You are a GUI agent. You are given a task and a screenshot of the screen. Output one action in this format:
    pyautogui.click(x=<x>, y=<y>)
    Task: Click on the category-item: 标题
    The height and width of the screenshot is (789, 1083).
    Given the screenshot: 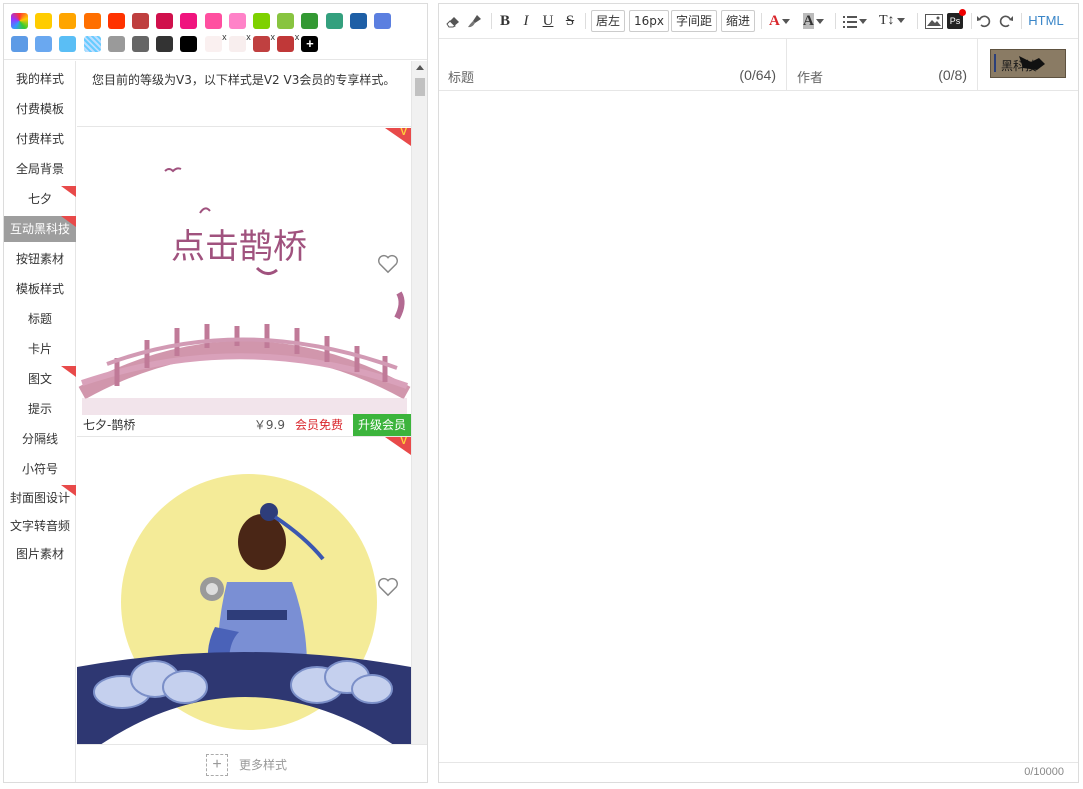 What is the action you would take?
    pyautogui.click(x=40, y=319)
    